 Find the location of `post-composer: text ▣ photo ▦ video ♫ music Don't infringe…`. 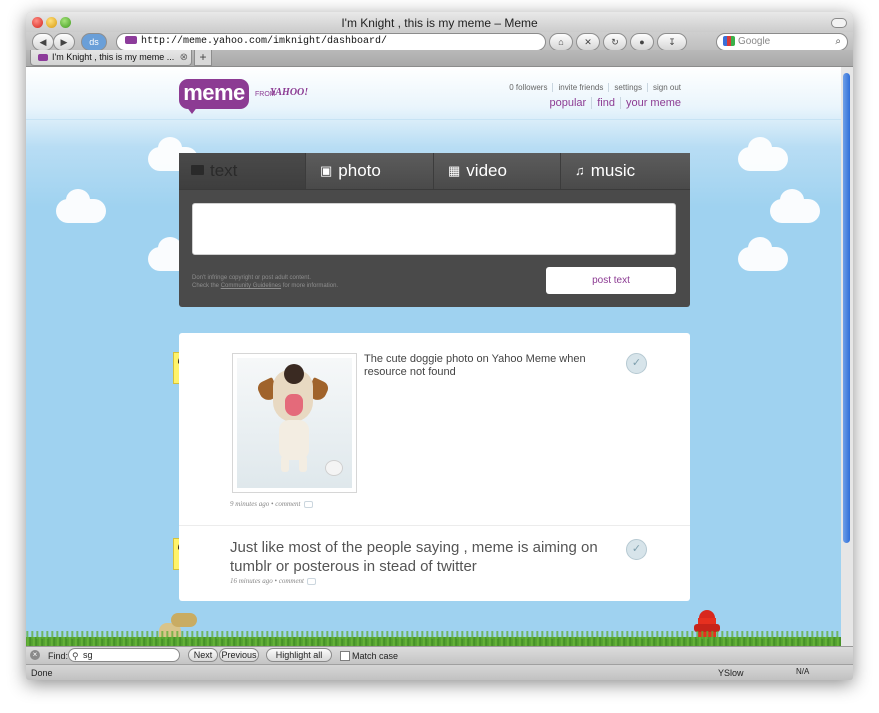

post-composer: text ▣ photo ▦ video ♫ music Don't infringe… is located at coordinates (434, 230).